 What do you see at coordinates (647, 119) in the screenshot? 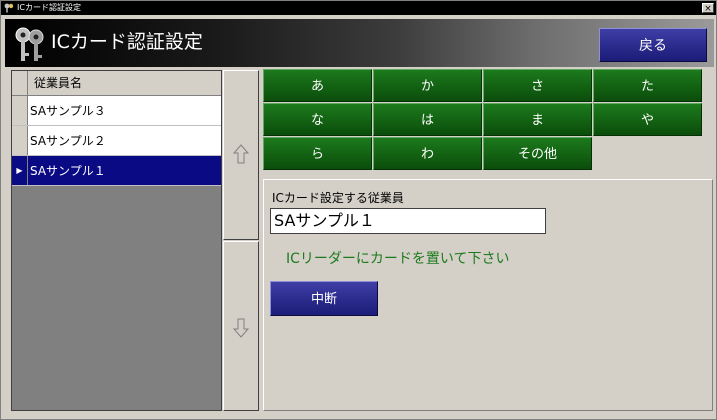
I see `kana-button-ya: や` at bounding box center [647, 119].